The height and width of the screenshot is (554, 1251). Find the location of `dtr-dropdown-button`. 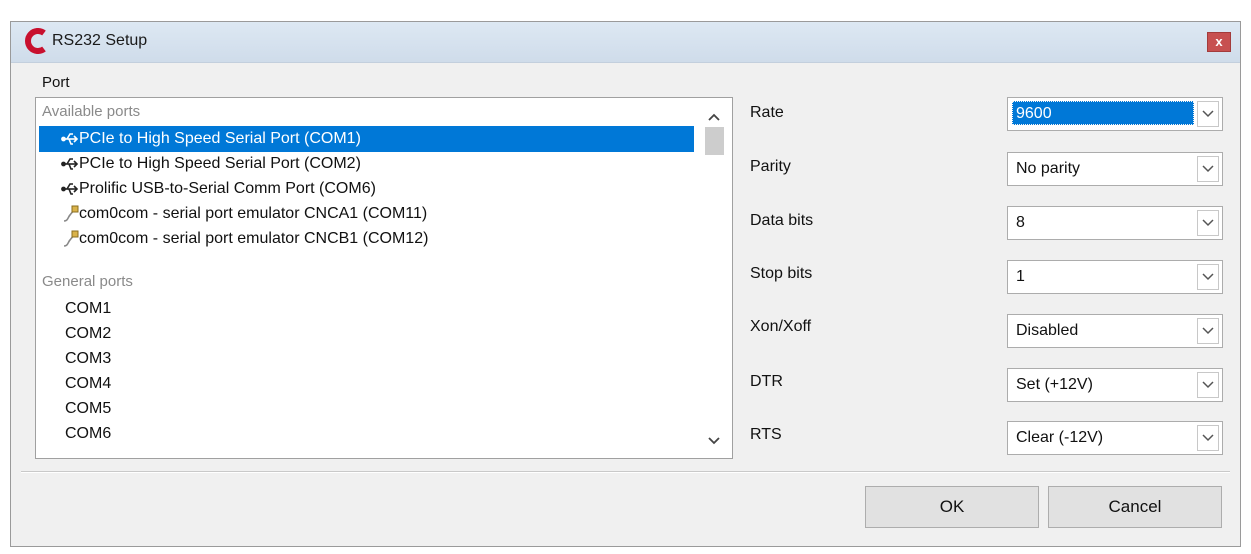

dtr-dropdown-button is located at coordinates (1208, 385).